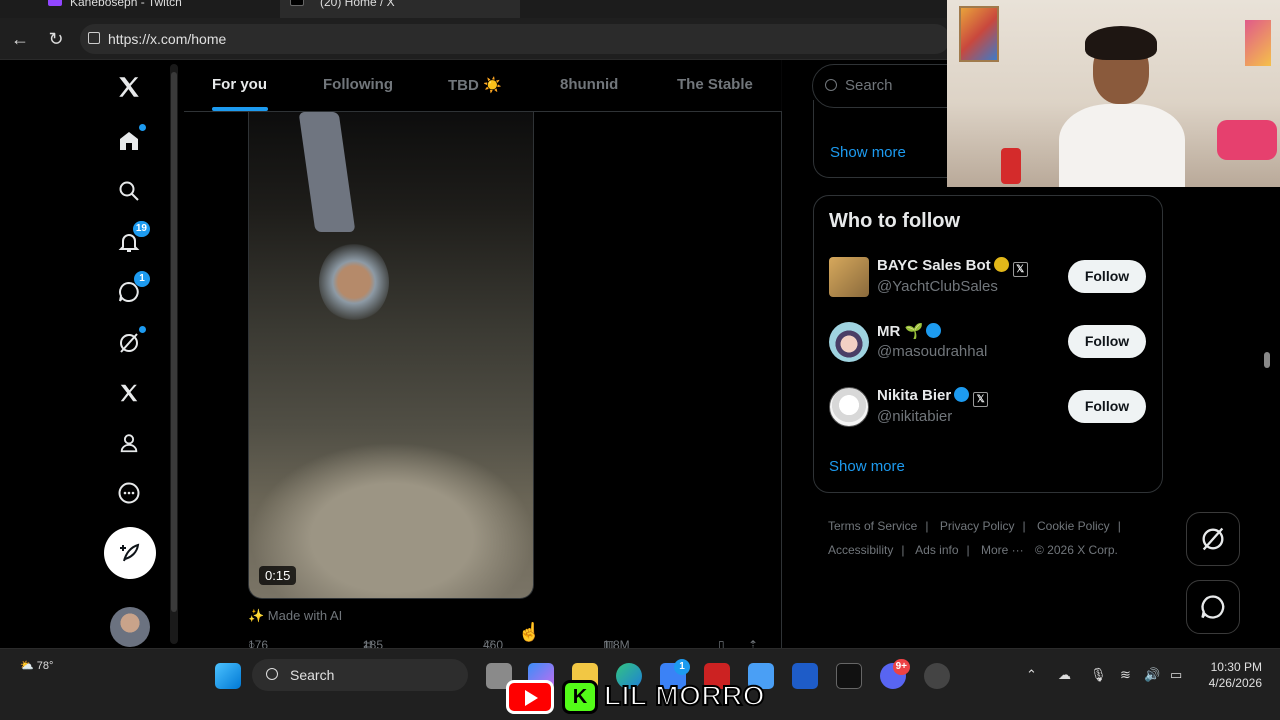  What do you see at coordinates (129, 443) in the screenshot?
I see `profile-icon` at bounding box center [129, 443].